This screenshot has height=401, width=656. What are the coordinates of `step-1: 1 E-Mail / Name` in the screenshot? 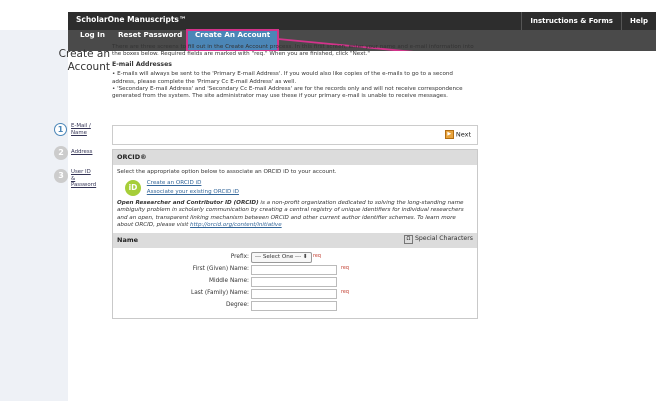 It's located at (83, 134).